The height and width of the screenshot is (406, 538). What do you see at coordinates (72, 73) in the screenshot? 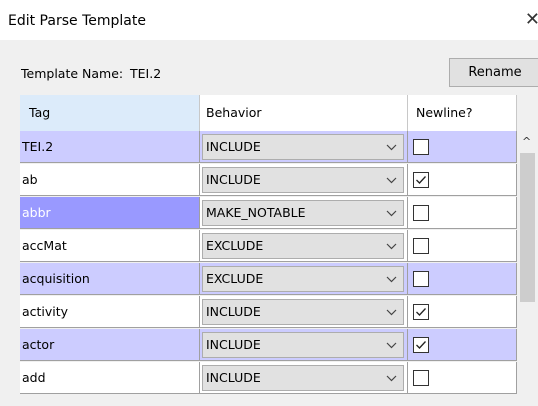
I see `template-name-label: Template Name:` at bounding box center [72, 73].